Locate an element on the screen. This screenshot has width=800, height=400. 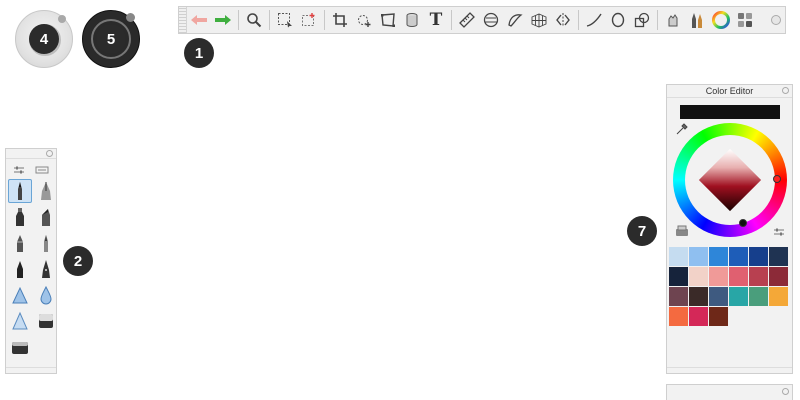
pen-nib-icon is located at coordinates (46, 191).